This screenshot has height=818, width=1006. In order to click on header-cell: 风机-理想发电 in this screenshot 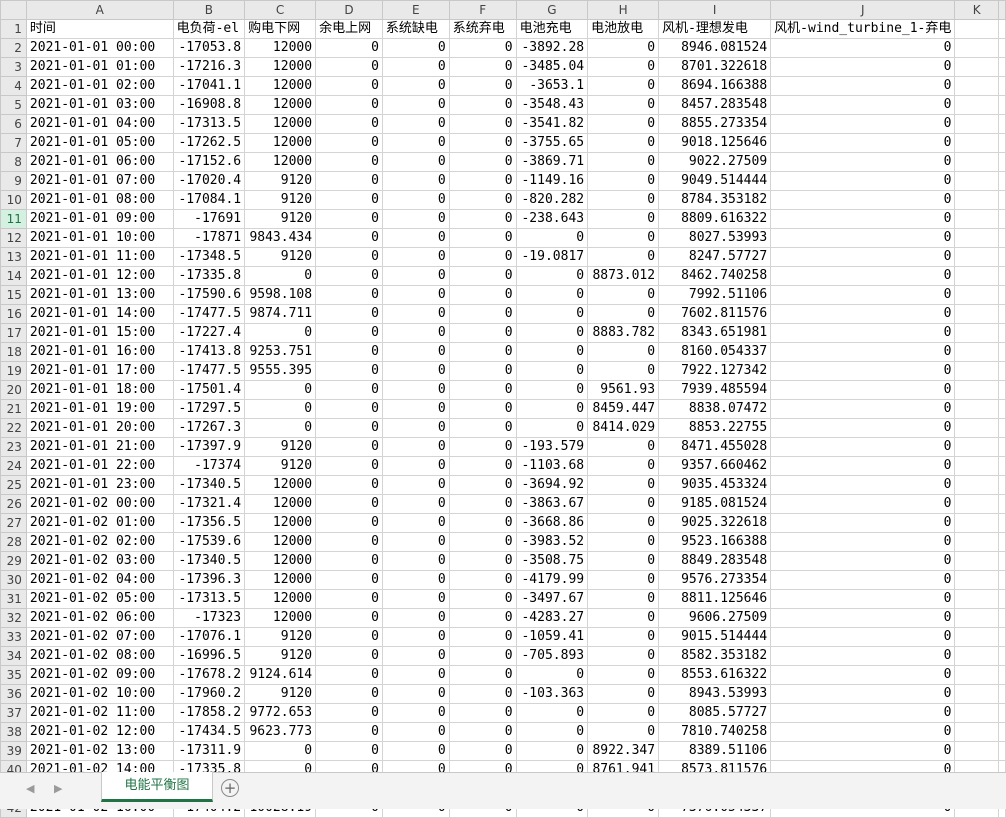, I will do `click(715, 29)`.